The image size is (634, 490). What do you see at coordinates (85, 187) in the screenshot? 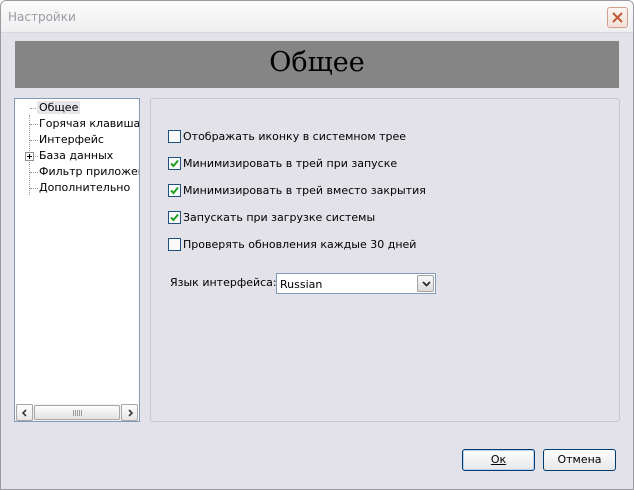
I see `tree-item-label: Дополнительно` at bounding box center [85, 187].